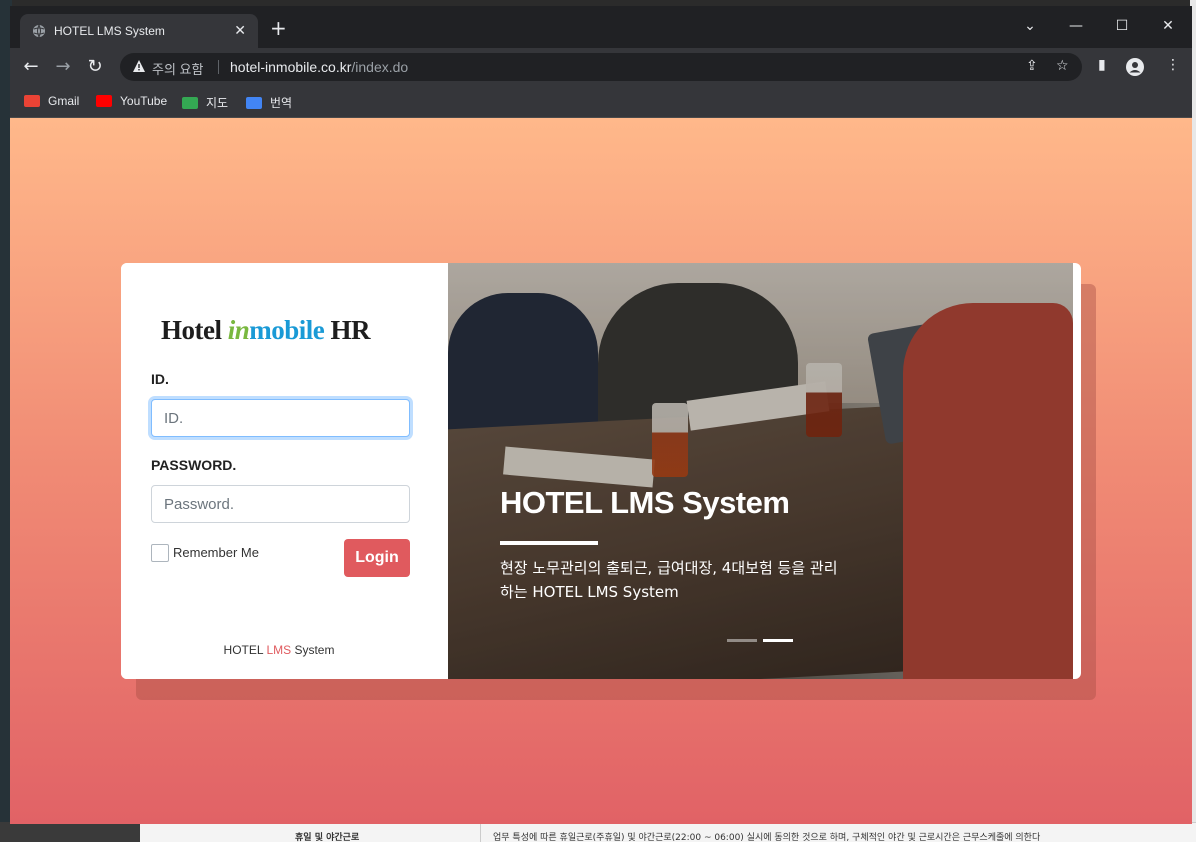 This screenshot has width=1196, height=842. What do you see at coordinates (601, 102) in the screenshot?
I see `bookmarks-bar: Gmail YouTube 지도 번역` at bounding box center [601, 102].